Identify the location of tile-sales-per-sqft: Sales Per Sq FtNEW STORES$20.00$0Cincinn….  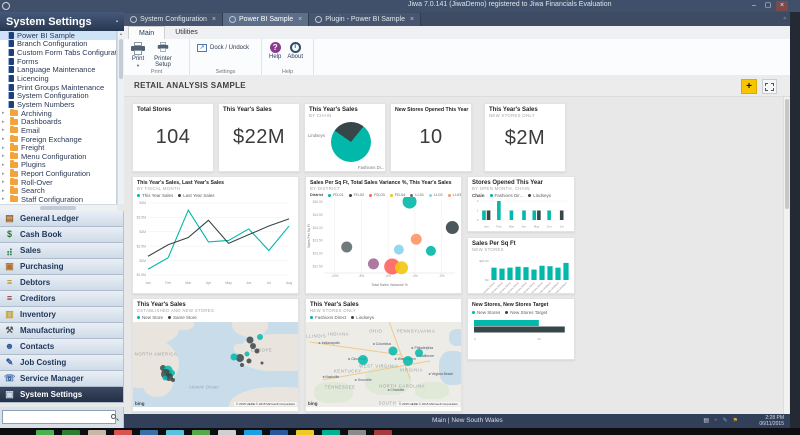
(521, 265).